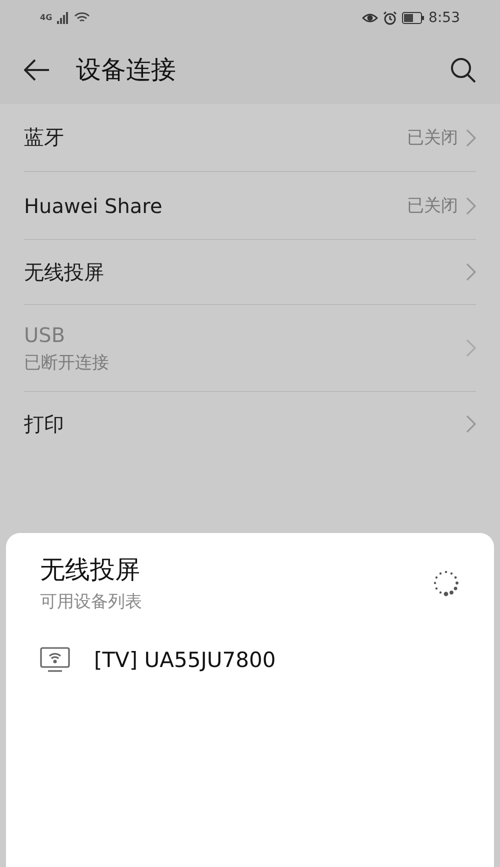 Image resolution: width=500 pixels, height=867 pixels. Describe the element at coordinates (245, 424) in the screenshot. I see `setting-label: 打印` at that location.